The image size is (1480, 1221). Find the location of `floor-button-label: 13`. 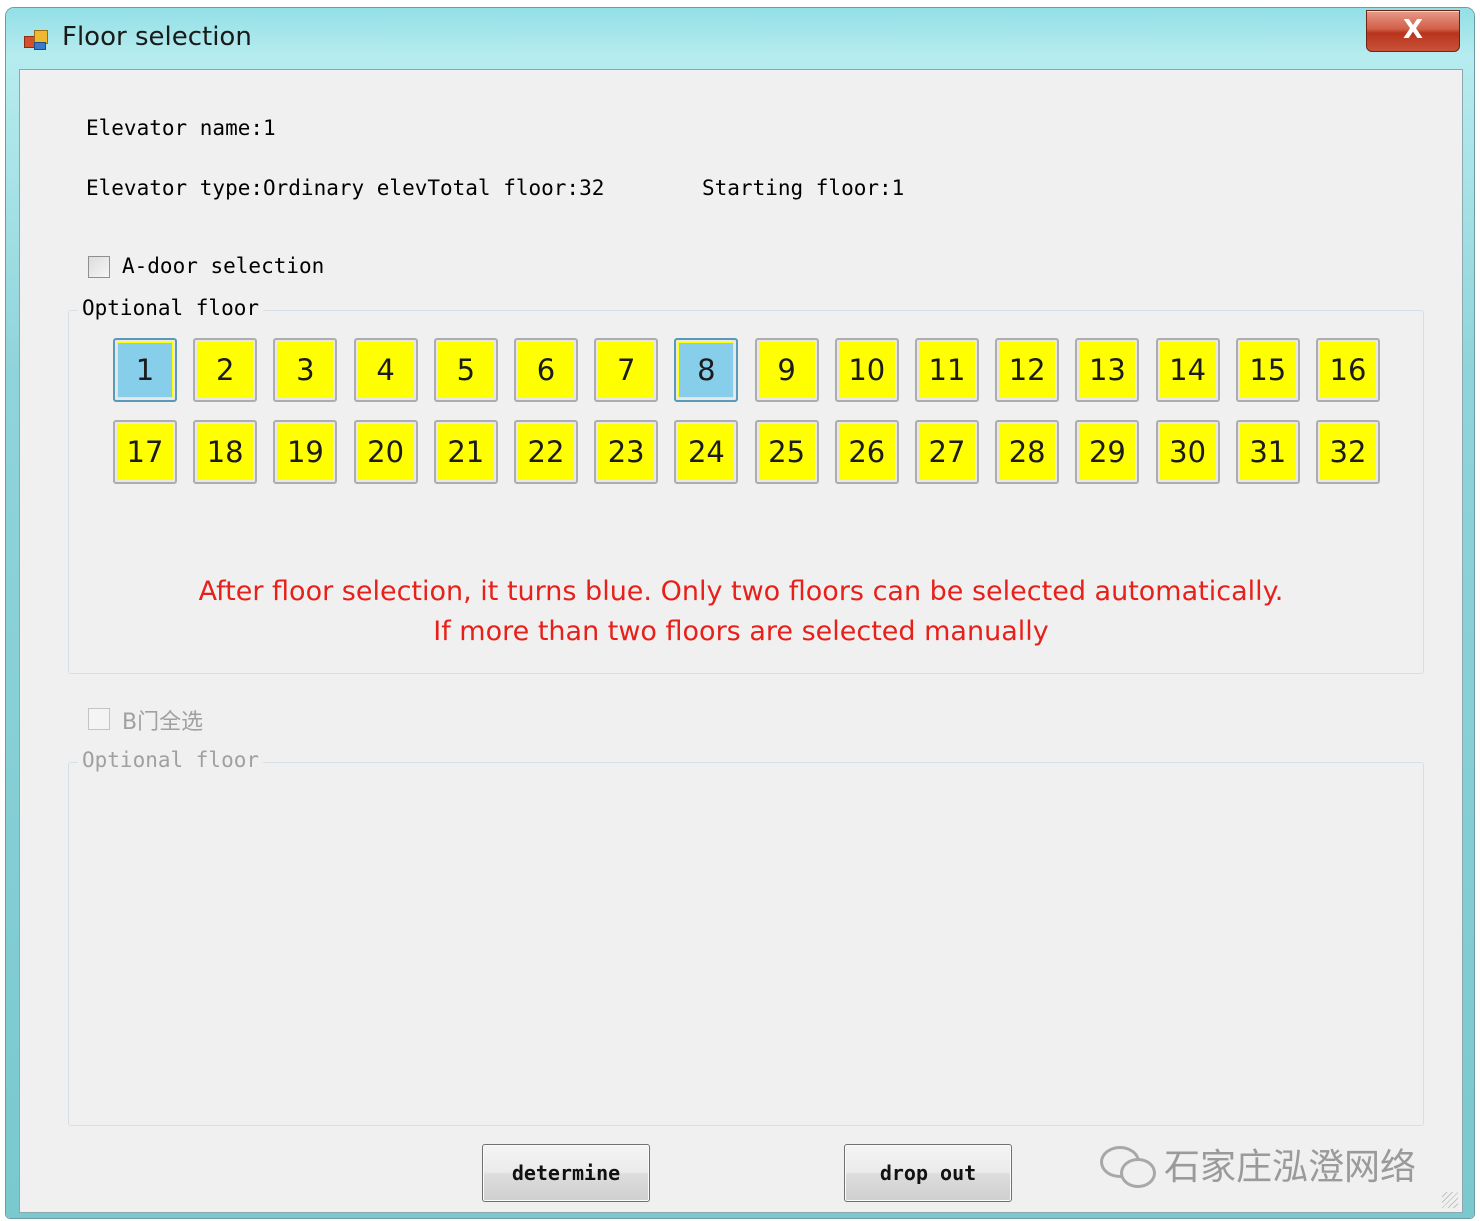

floor-button-label: 13 is located at coordinates (1107, 370).